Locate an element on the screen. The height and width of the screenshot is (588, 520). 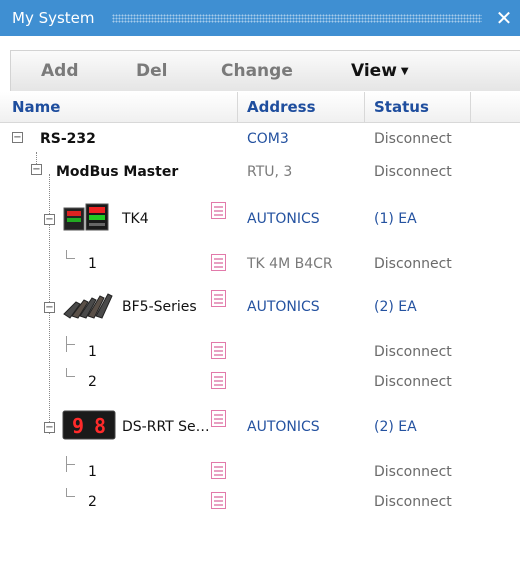
toolbar: Add Del Change View ▼ is located at coordinates (260, 63).